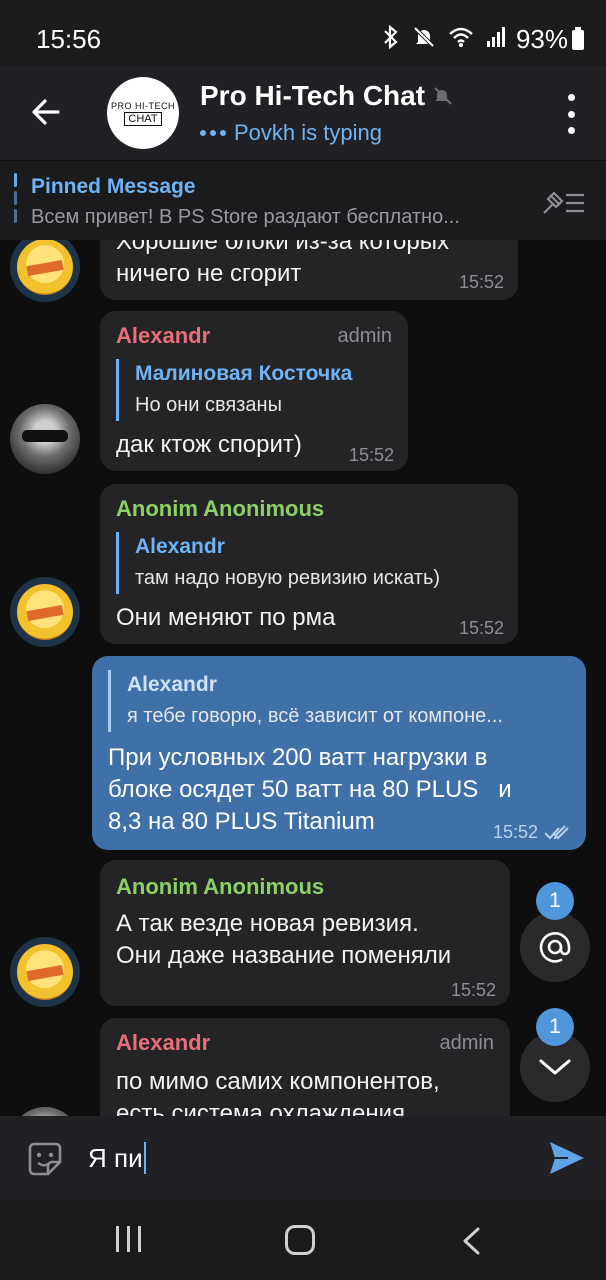 This screenshot has width=606, height=1280. What do you see at coordinates (424, 37) in the screenshot?
I see `mute-icon` at bounding box center [424, 37].